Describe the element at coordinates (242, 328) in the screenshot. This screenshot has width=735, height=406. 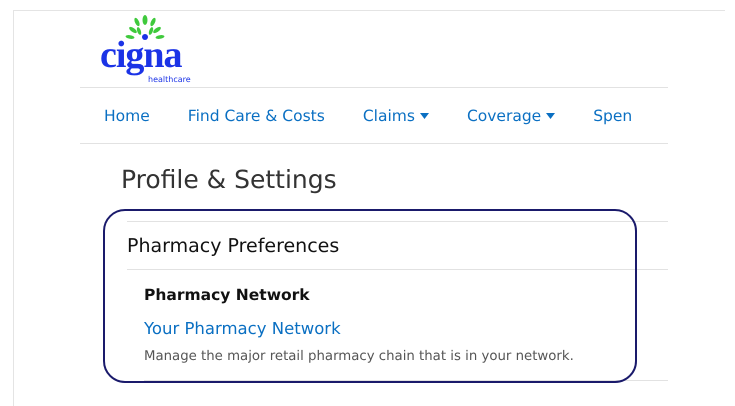
I see `pharmacy-network-link: Your Pharmacy Network` at that location.